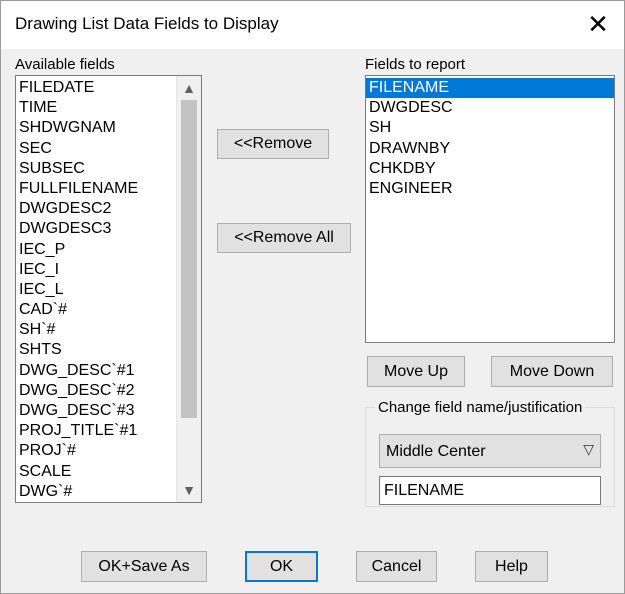 This screenshot has height=594, width=625. What do you see at coordinates (147, 23) in the screenshot?
I see `dialog-title: Drawing List Data Fields to Display` at bounding box center [147, 23].